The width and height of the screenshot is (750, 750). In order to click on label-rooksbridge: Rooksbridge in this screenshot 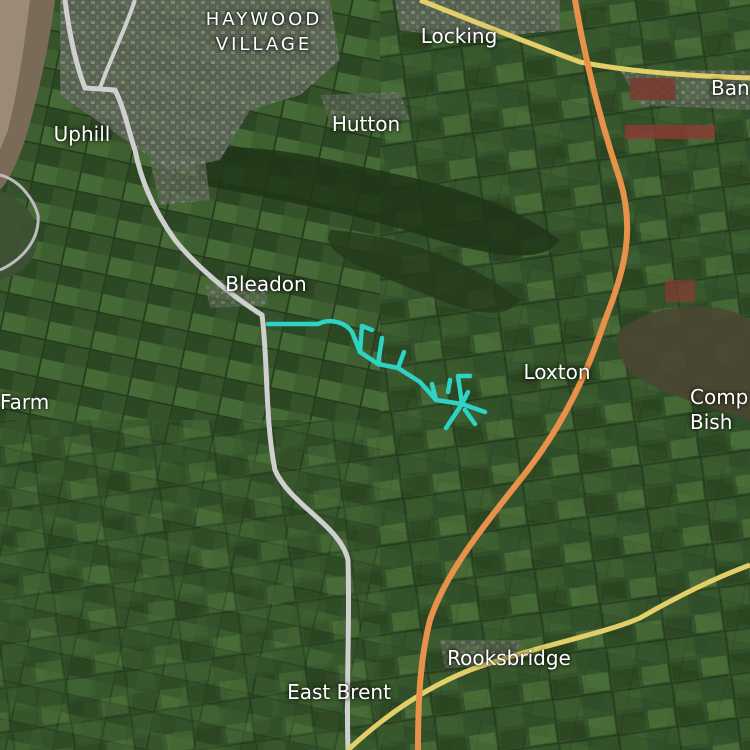, I will do `click(509, 658)`.